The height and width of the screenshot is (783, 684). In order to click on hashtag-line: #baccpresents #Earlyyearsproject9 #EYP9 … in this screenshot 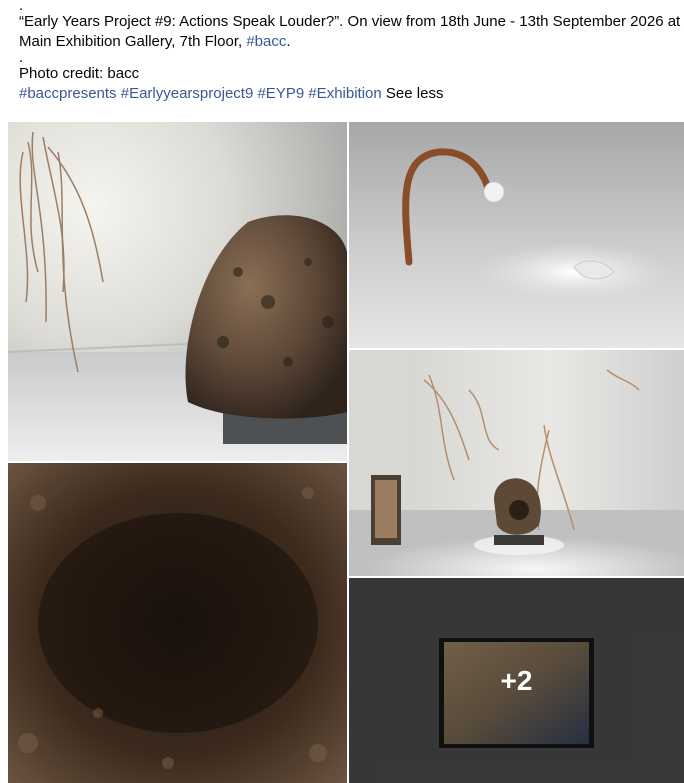, I will do `click(349, 94)`.